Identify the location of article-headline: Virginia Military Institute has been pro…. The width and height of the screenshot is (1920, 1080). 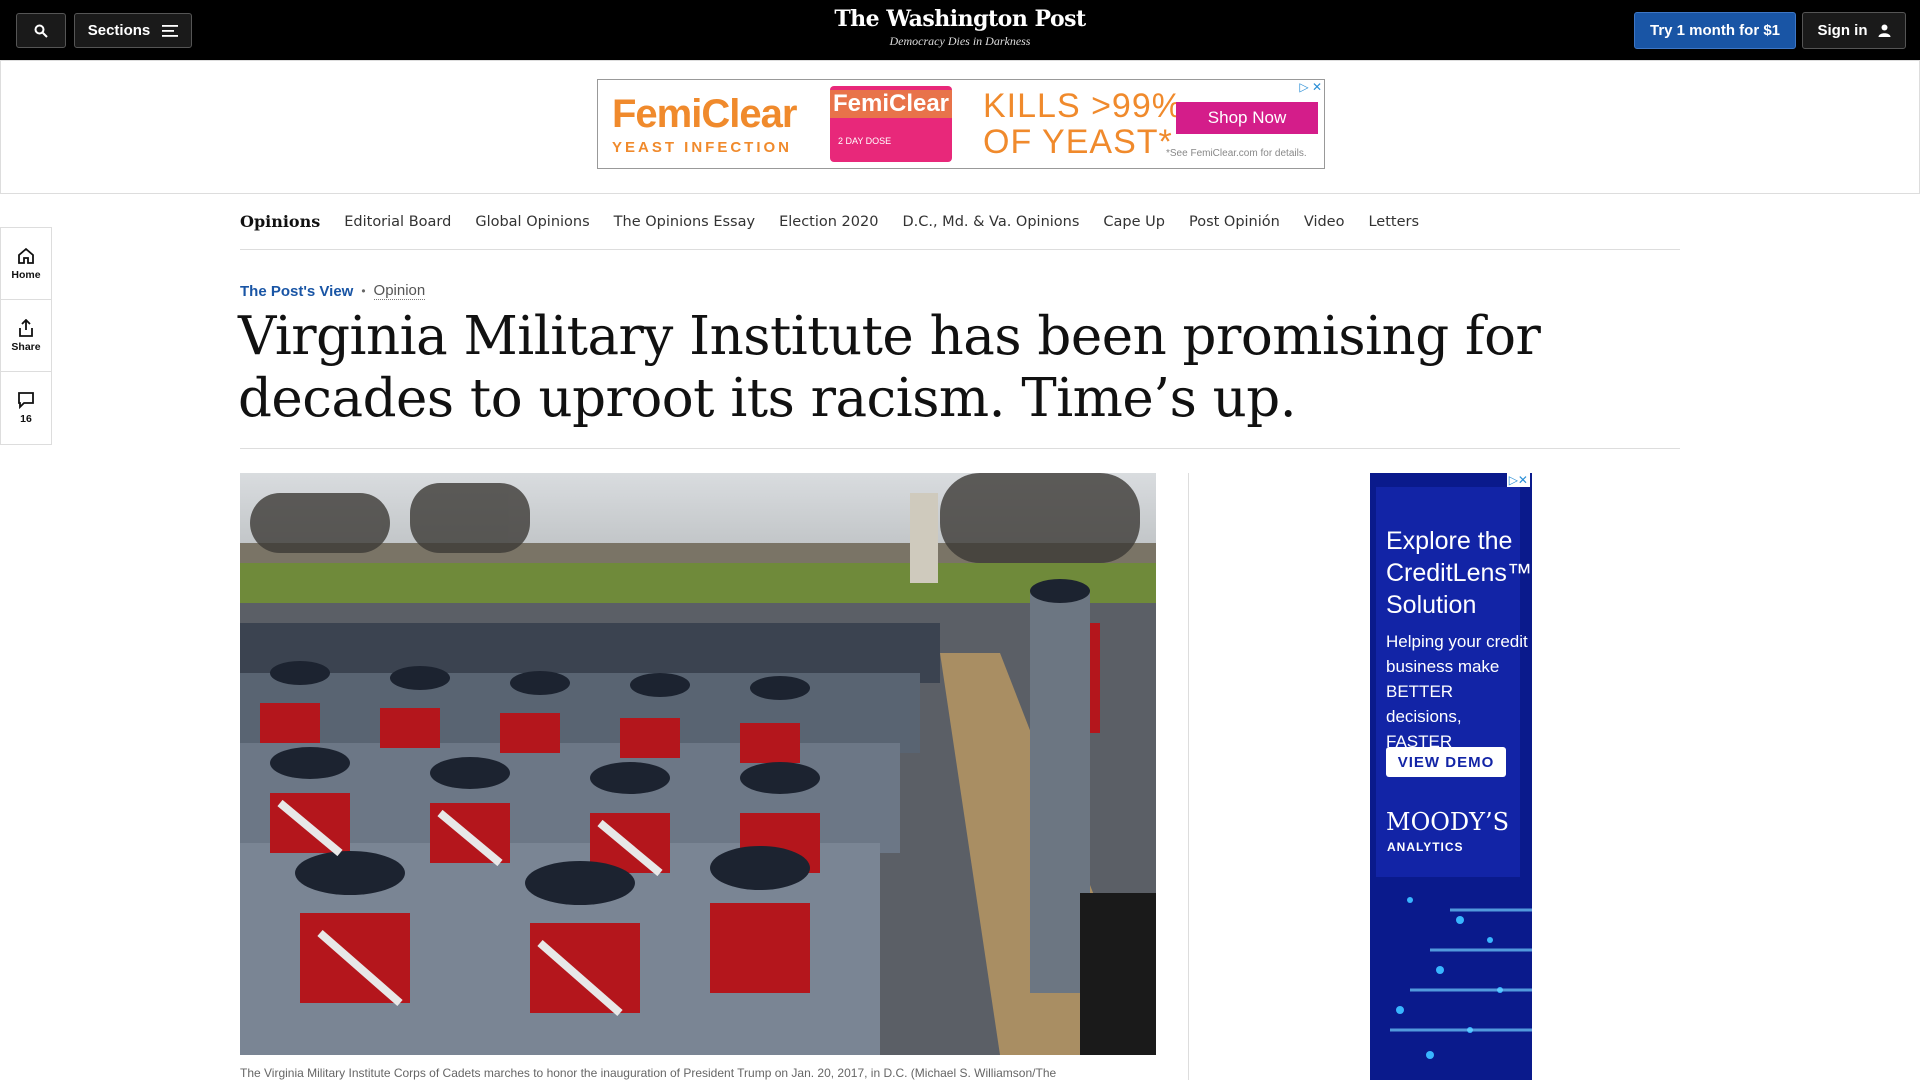
(889, 367).